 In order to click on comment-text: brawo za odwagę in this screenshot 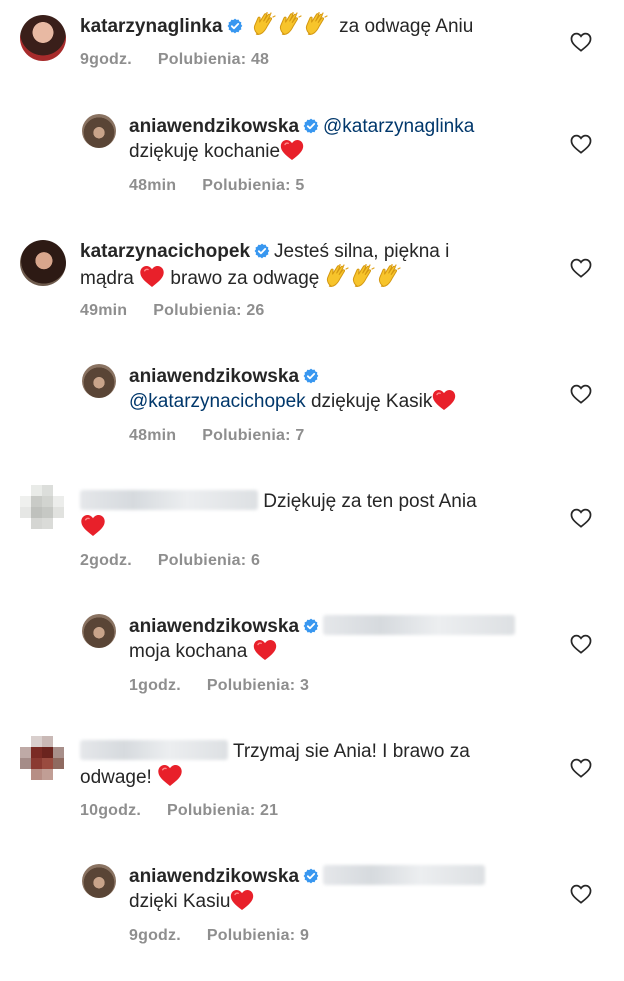, I will do `click(245, 278)`.